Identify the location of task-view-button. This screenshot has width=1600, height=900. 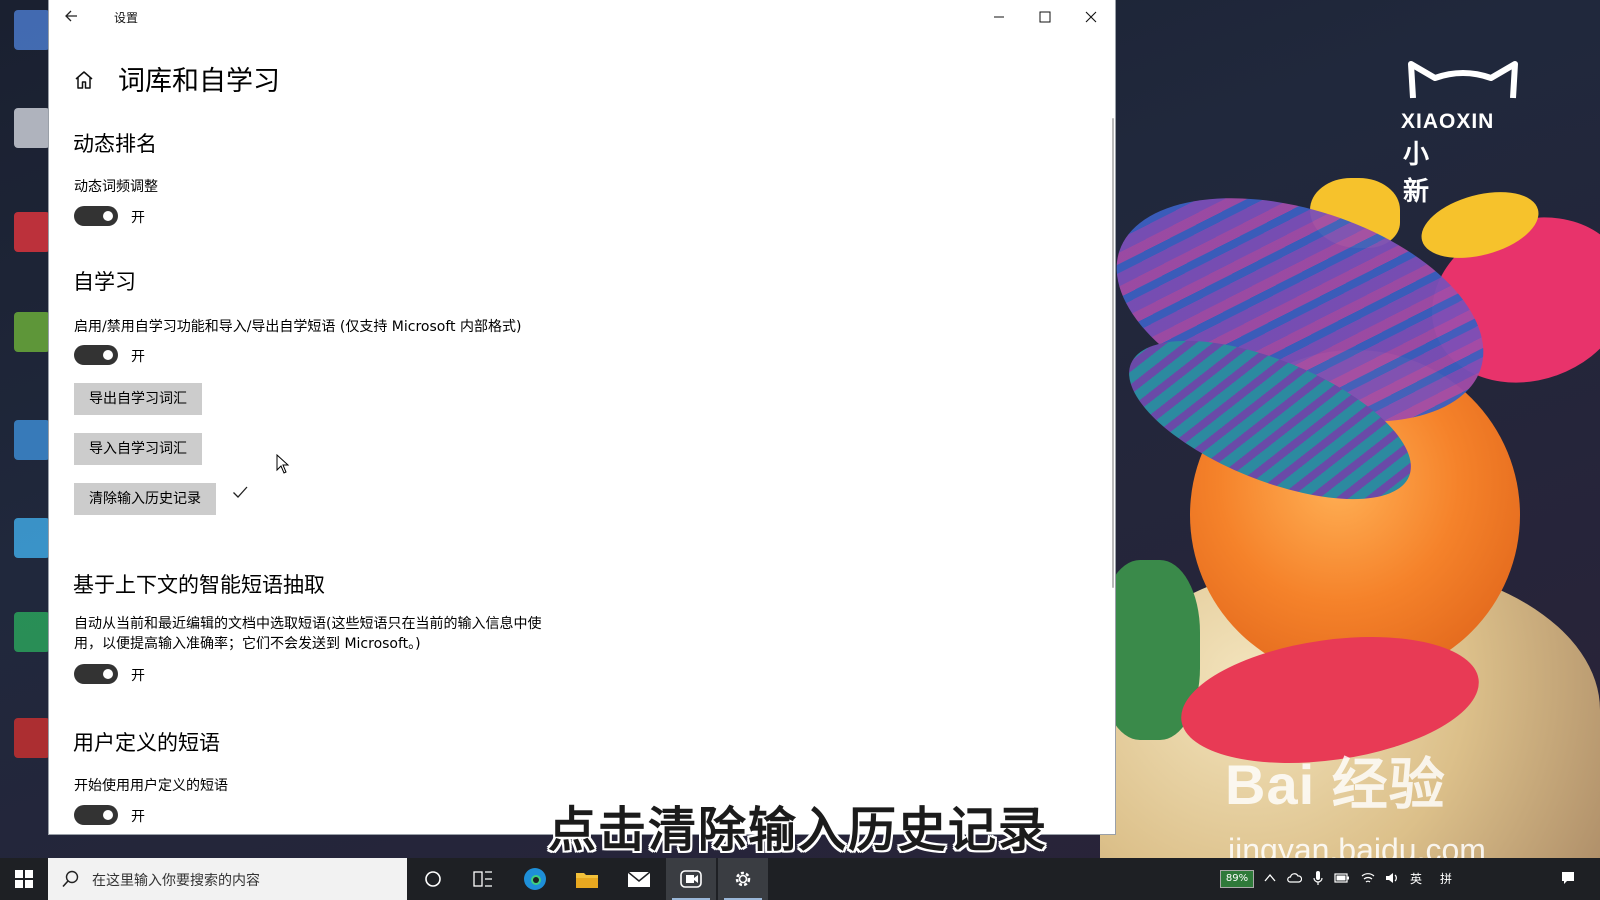
(483, 879).